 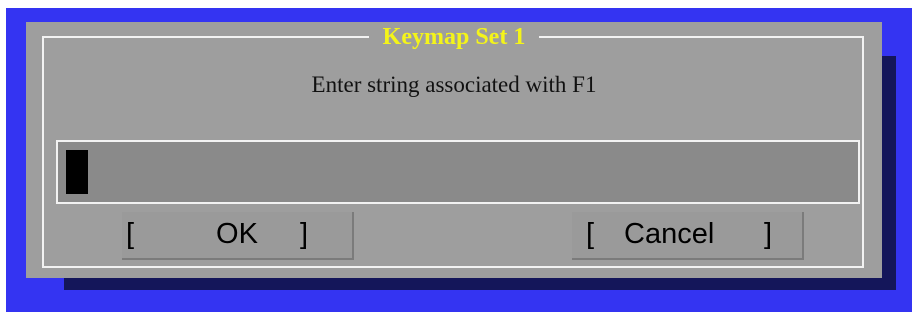 I want to click on dialog-title: Keymap Set 1, so click(x=454, y=37).